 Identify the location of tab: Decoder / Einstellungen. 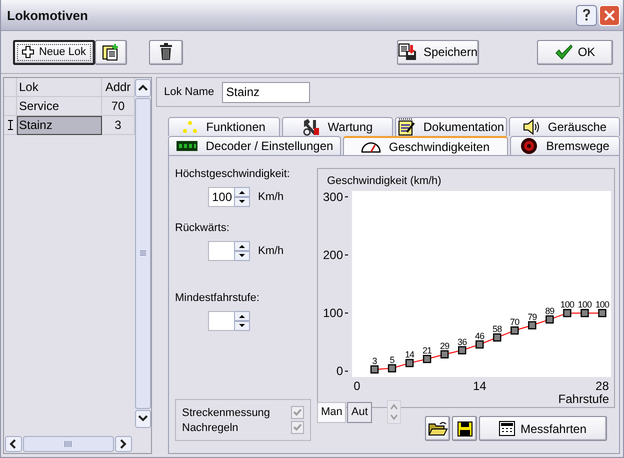
(254, 145).